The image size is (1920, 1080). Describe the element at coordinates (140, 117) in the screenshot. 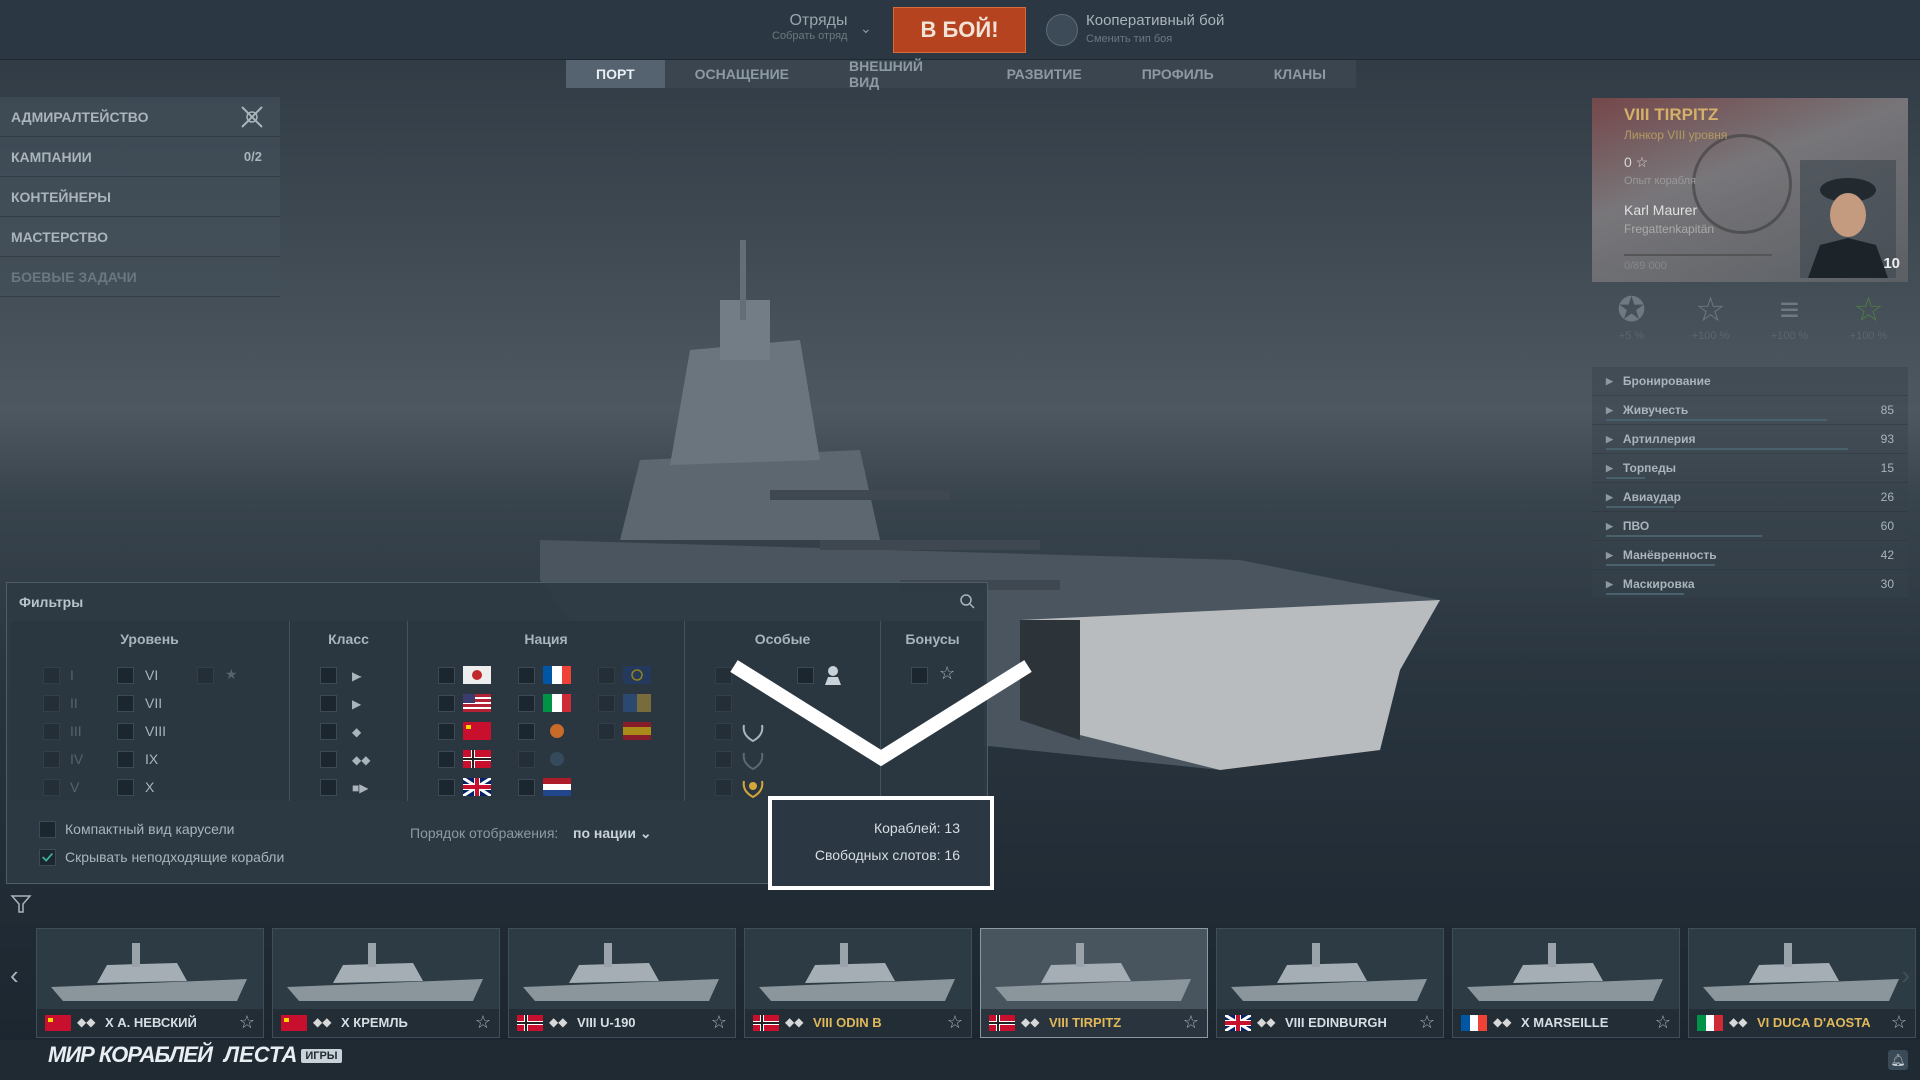

I see `menu-item-admiralty: АДМИРАЛТЕЙСТВО` at that location.